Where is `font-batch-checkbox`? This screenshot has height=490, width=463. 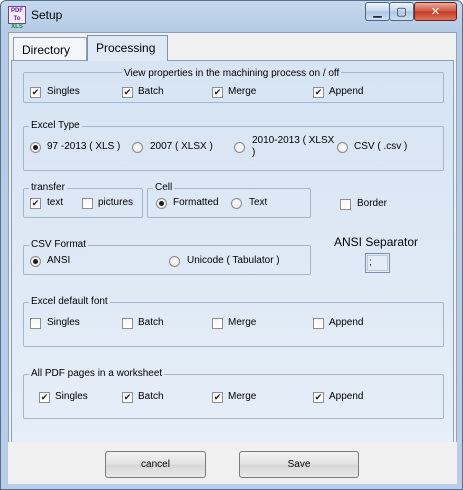
font-batch-checkbox is located at coordinates (127, 323).